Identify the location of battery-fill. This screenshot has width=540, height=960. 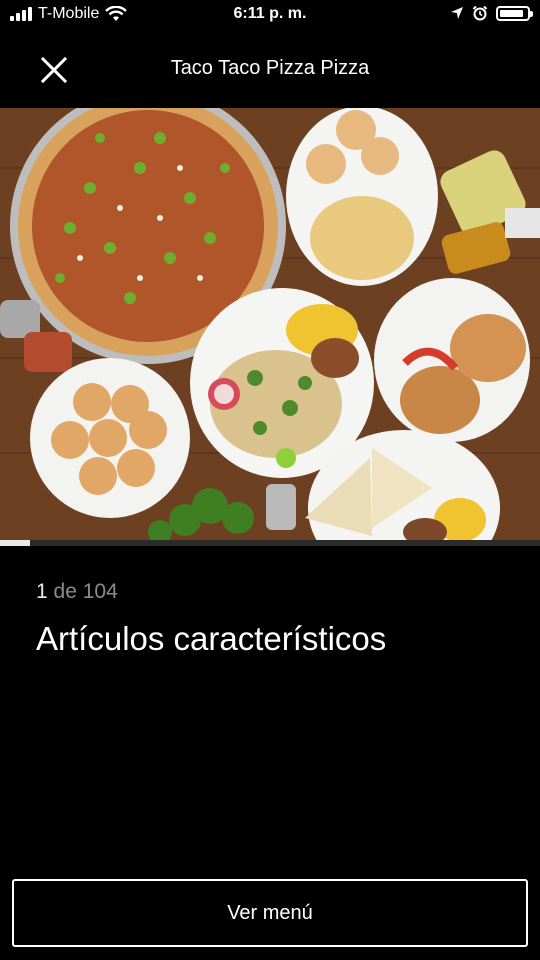
(511, 13).